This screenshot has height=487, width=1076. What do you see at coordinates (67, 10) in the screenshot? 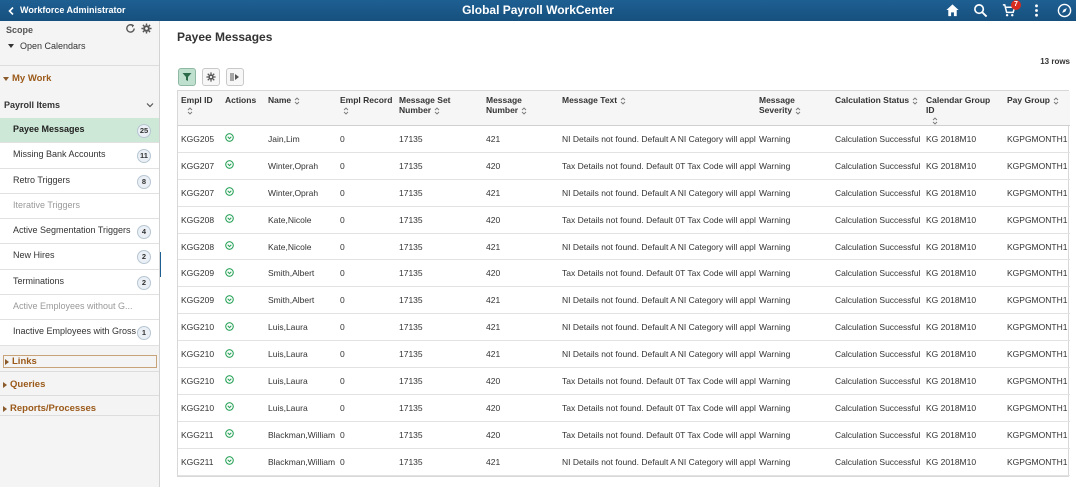
I see `back-button: Workforce Administrator` at bounding box center [67, 10].